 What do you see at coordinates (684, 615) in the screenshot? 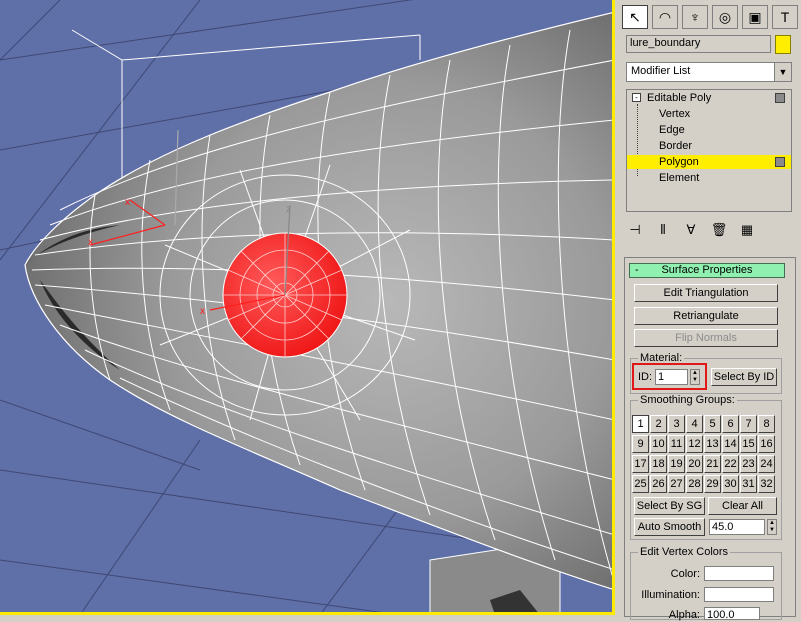
I see `alpha-label: Alpha:` at bounding box center [684, 615].